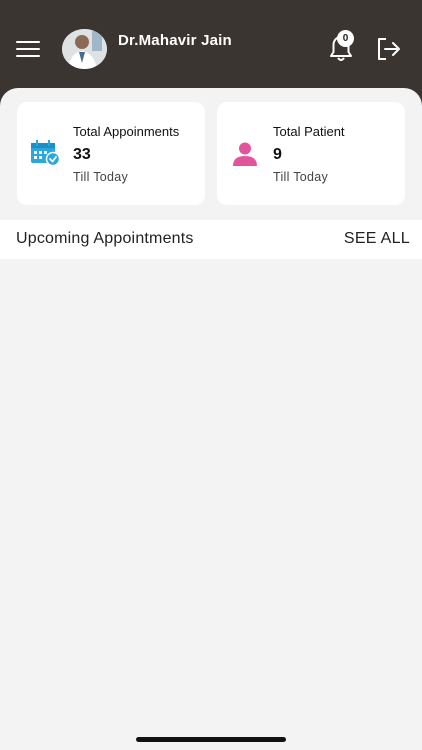  What do you see at coordinates (175, 40) in the screenshot?
I see `doctor-name: Dr.Mahavir Jain` at bounding box center [175, 40].